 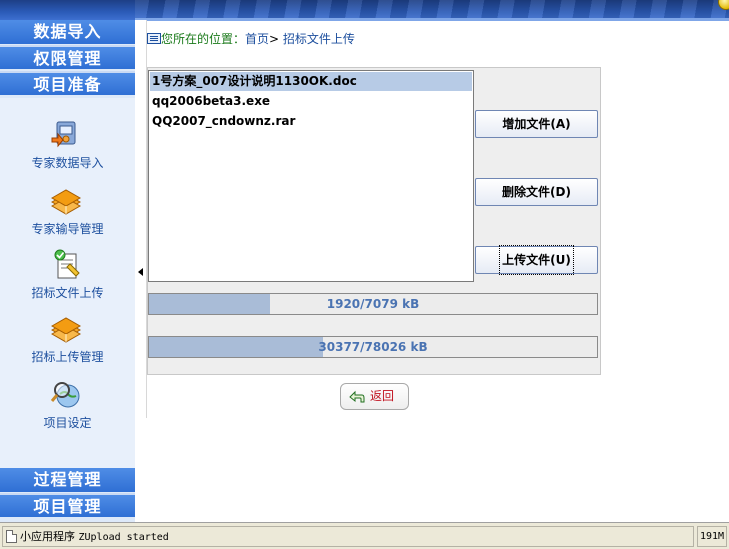 I want to click on sidebar-item-label: 招标上传管理, so click(x=67, y=357).